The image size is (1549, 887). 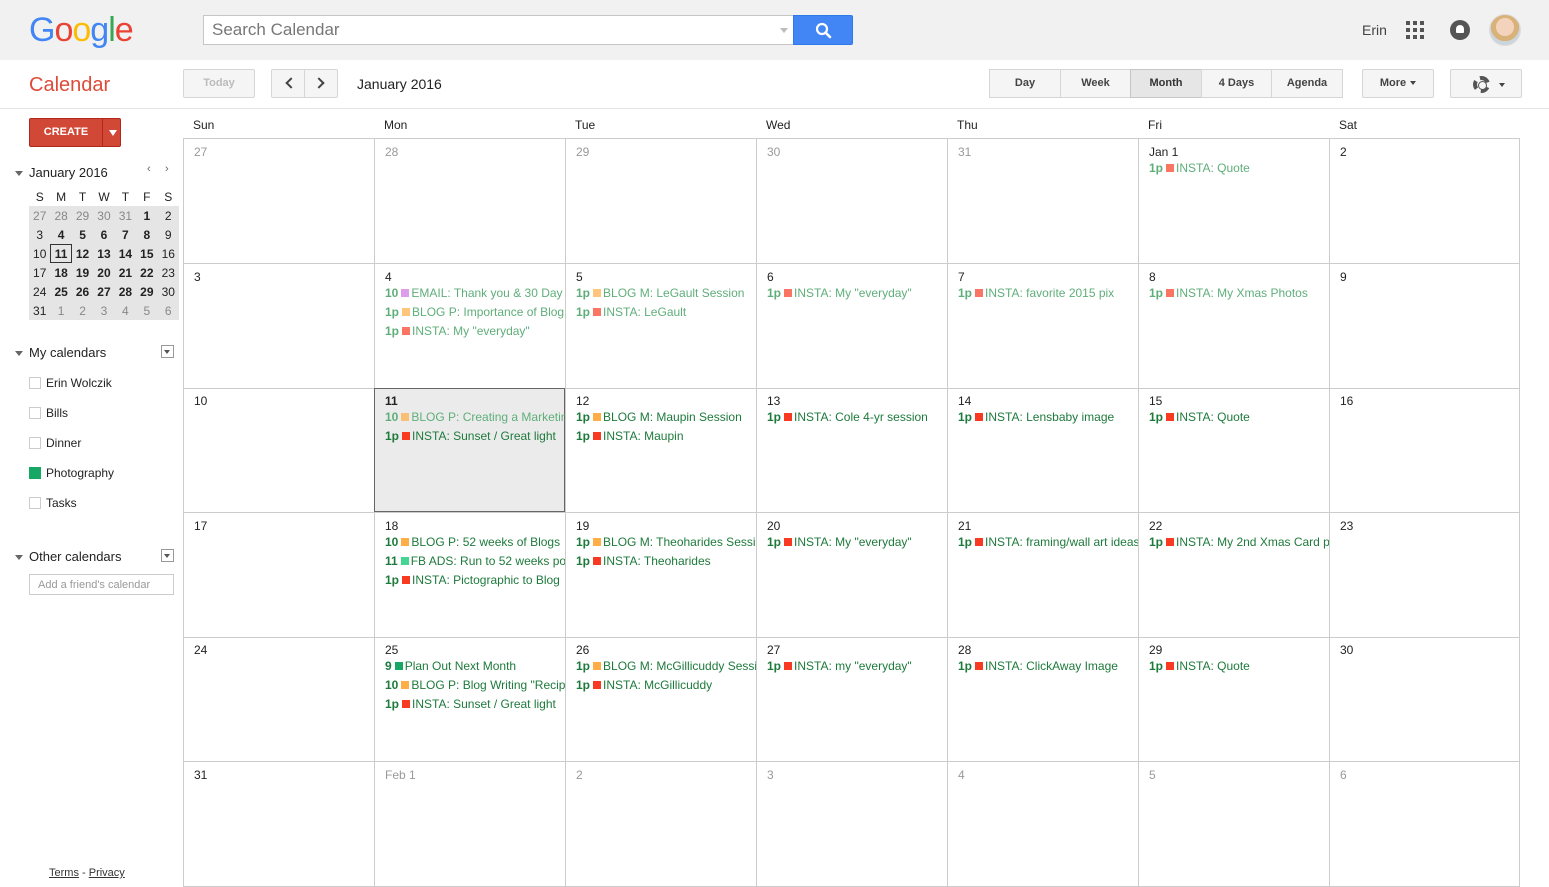 I want to click on day-number: 2, so click(x=1343, y=152).